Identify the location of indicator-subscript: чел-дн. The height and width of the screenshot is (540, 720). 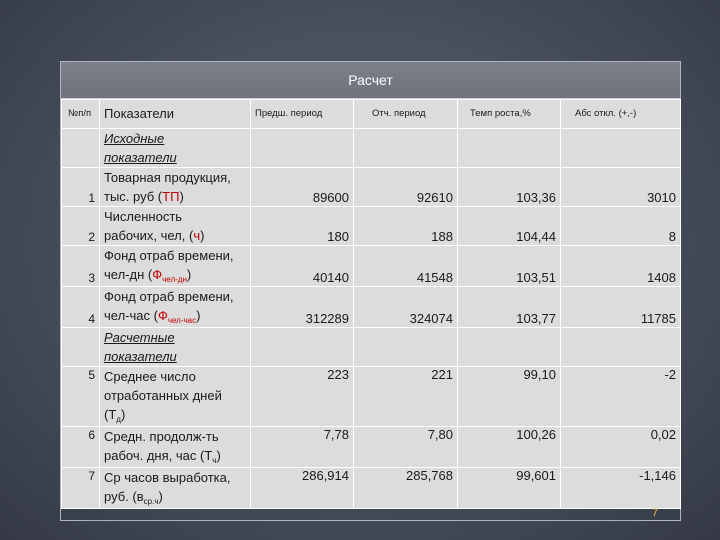
(174, 279).